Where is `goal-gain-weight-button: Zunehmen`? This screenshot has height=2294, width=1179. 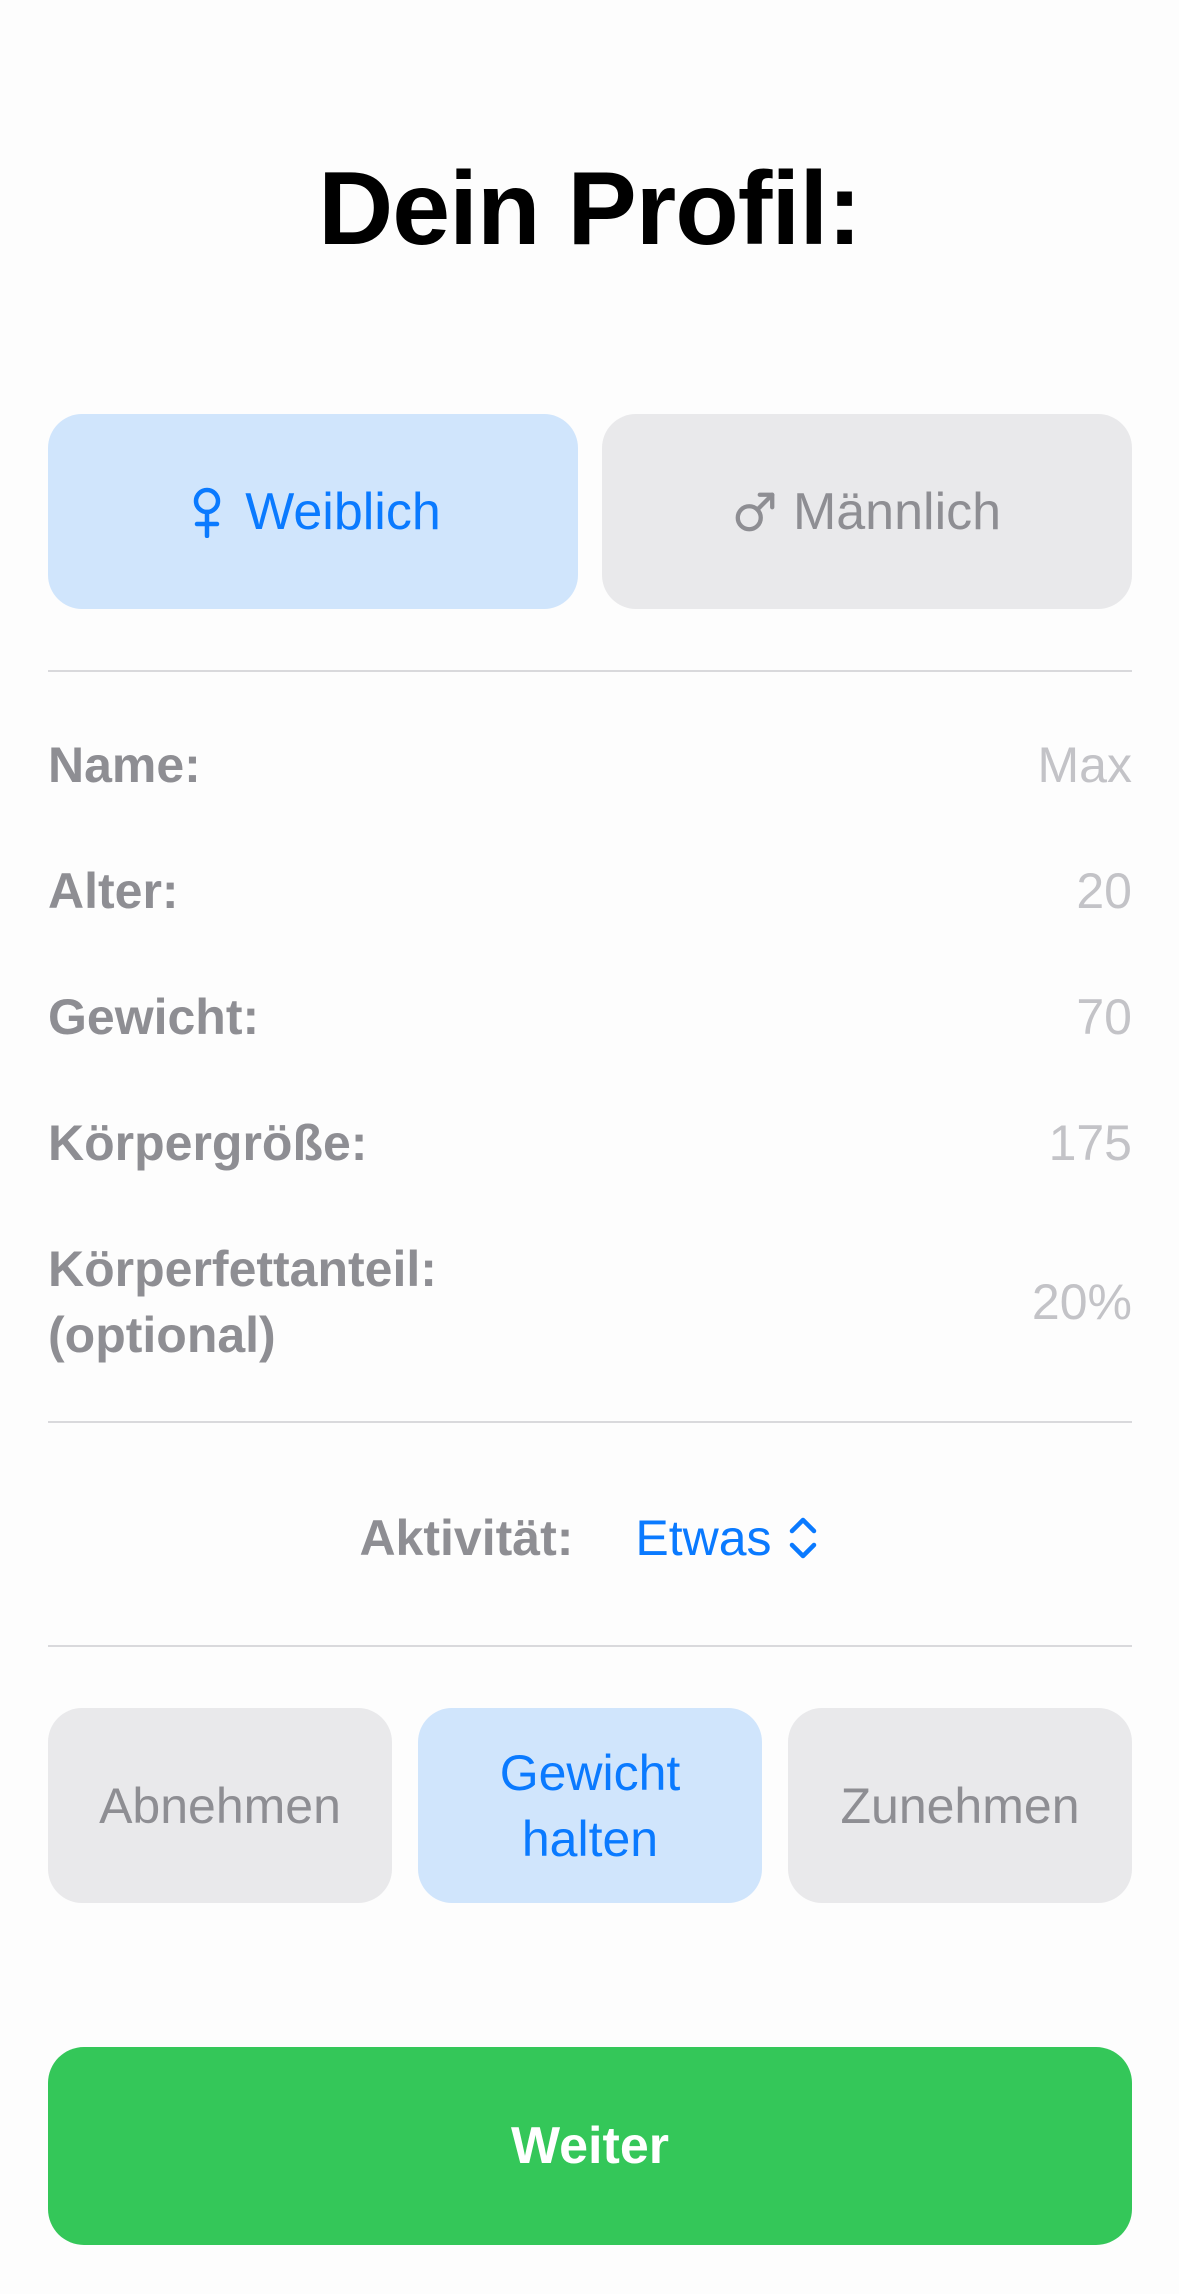
goal-gain-weight-button: Zunehmen is located at coordinates (960, 1805).